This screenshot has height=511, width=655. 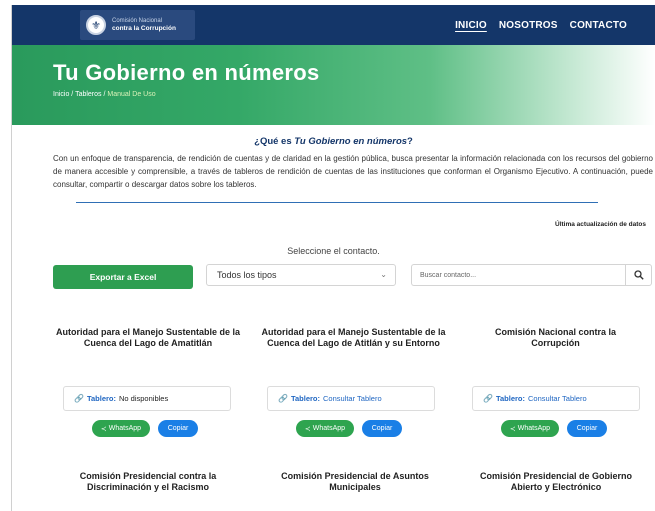 I want to click on tablero-box-atitlan: 🔗 Tablero: Consultar Tablero, so click(x=351, y=398).